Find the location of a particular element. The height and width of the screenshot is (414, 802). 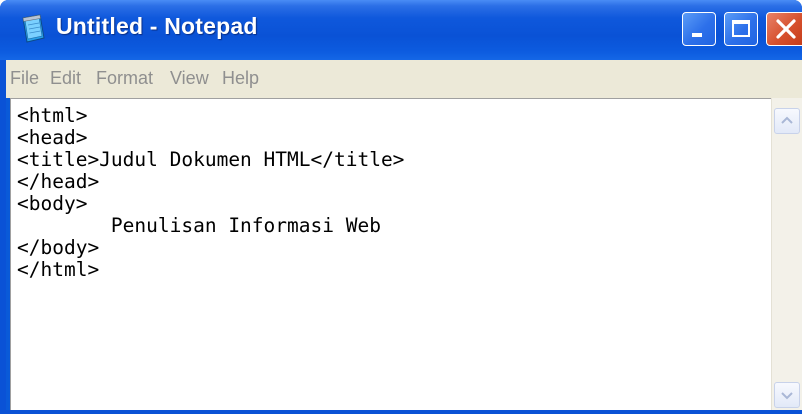

scroll-up-button is located at coordinates (787, 121).